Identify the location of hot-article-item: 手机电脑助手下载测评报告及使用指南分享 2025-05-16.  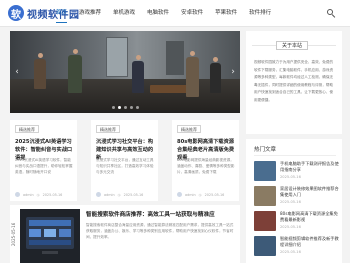
(297, 173).